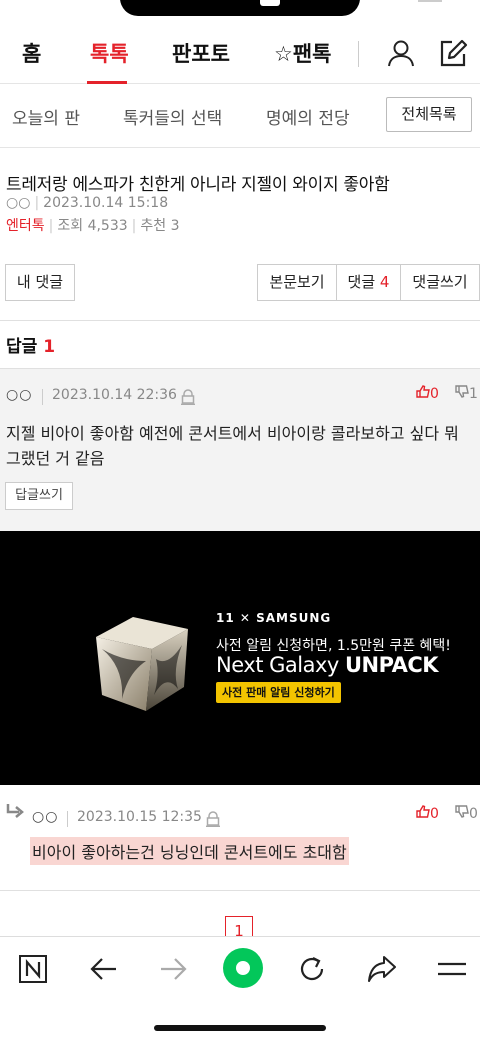 Image resolution: width=480 pixels, height=1041 pixels. What do you see at coordinates (302, 53) in the screenshot?
I see `nav-fantalk: ☆팬톡` at bounding box center [302, 53].